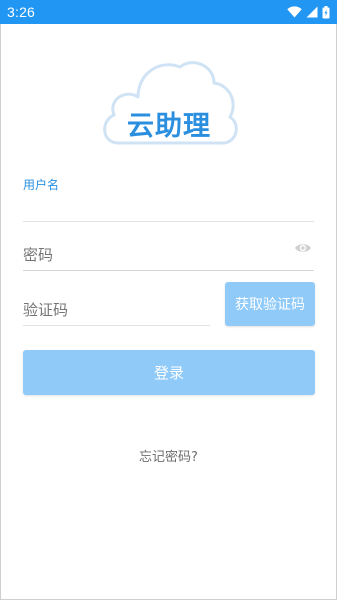 The width and height of the screenshot is (337, 600). What do you see at coordinates (168, 12) in the screenshot?
I see `status-bar: 3:26` at bounding box center [168, 12].